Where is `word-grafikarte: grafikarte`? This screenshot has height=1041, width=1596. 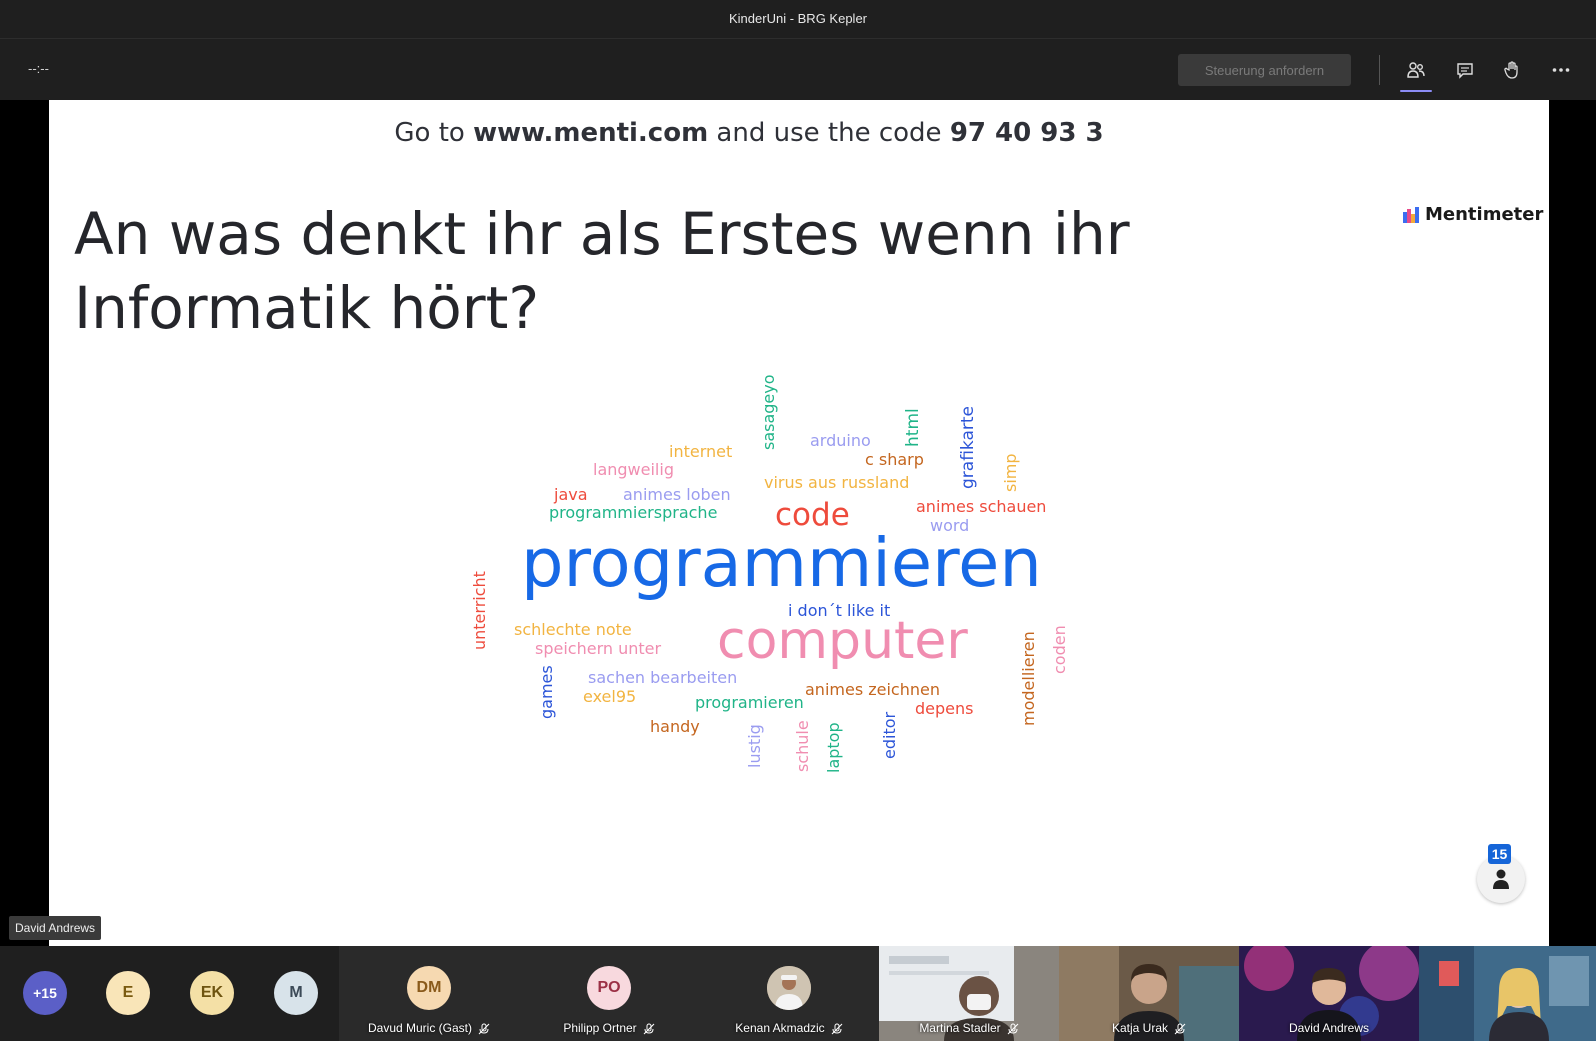
word-grafikarte: grafikarte is located at coordinates (968, 447).